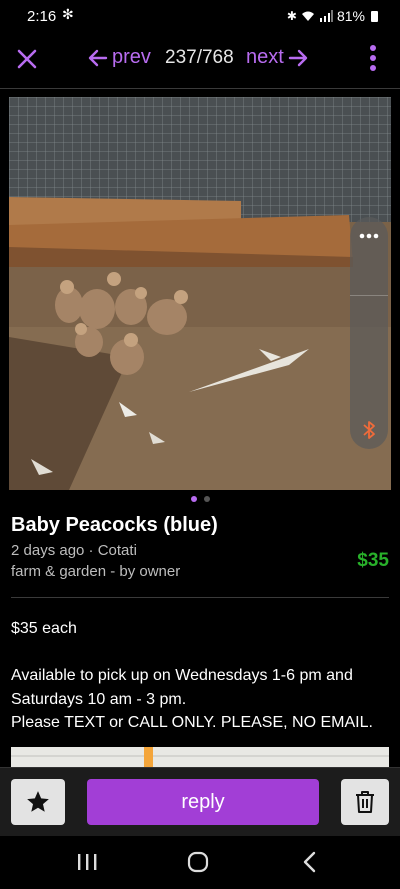 The width and height of the screenshot is (400, 889). I want to click on next-button: next, so click(277, 57).